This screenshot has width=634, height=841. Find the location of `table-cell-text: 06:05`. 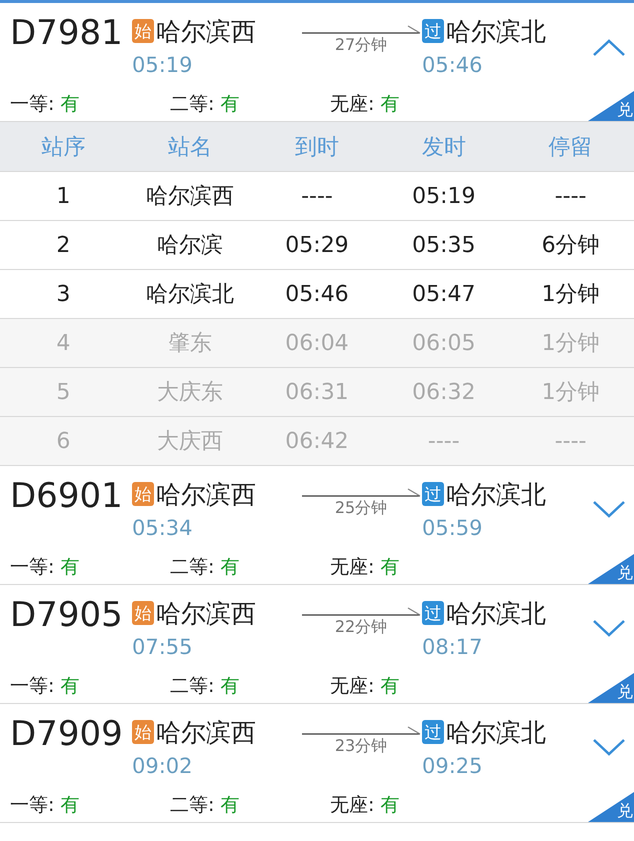

table-cell-text: 06:05 is located at coordinates (443, 343).